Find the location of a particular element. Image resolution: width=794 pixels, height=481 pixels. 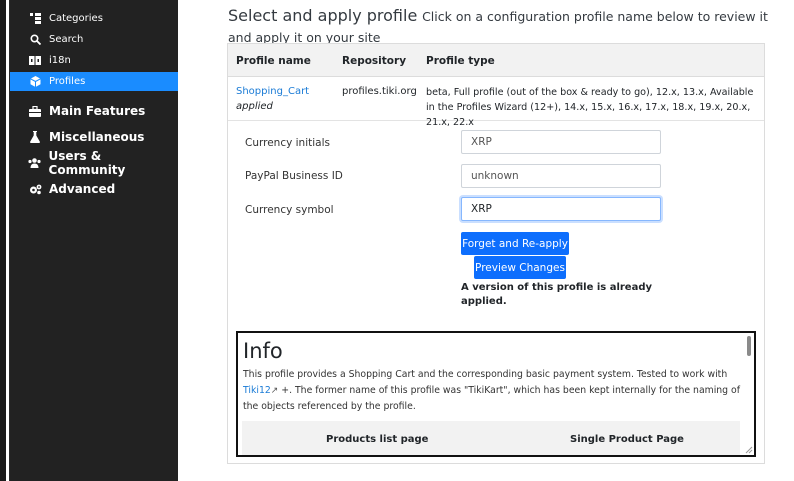

forget-and-reapply-button: Forget and Re-apply is located at coordinates (515, 243).